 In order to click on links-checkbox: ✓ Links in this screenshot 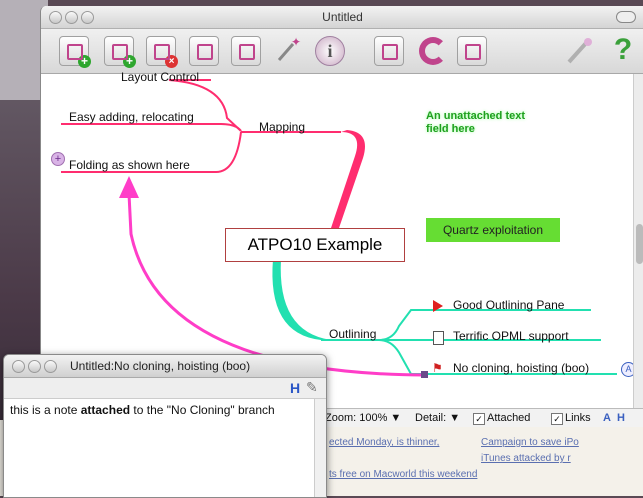, I will do `click(571, 418)`.